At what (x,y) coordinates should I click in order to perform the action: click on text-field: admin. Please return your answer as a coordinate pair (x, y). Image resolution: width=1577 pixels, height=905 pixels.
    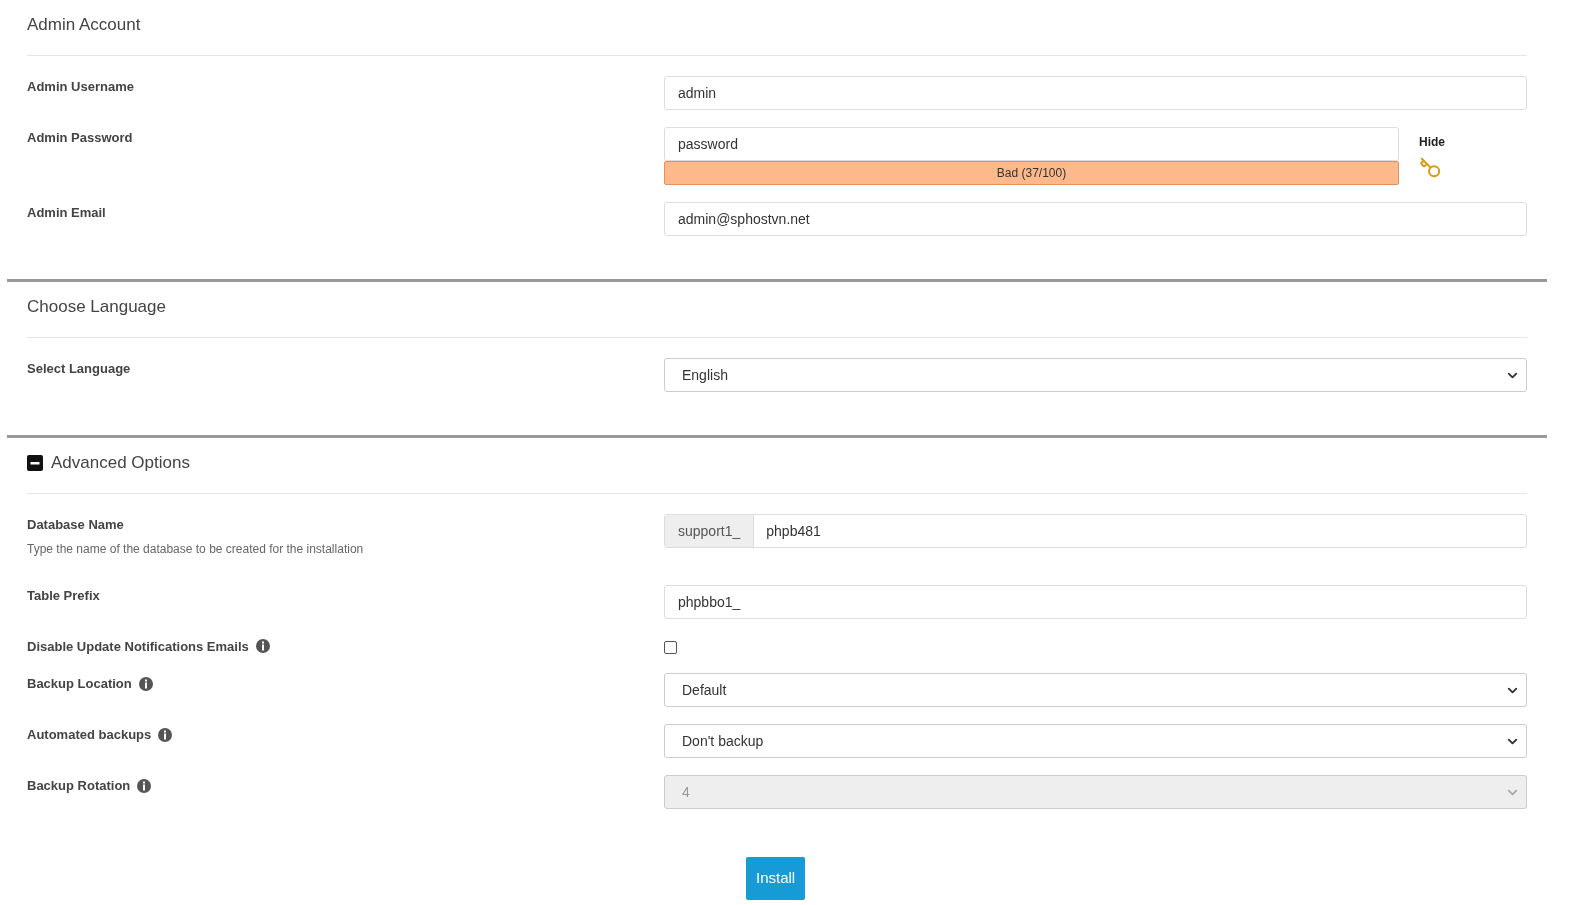
    Looking at the image, I should click on (1095, 93).